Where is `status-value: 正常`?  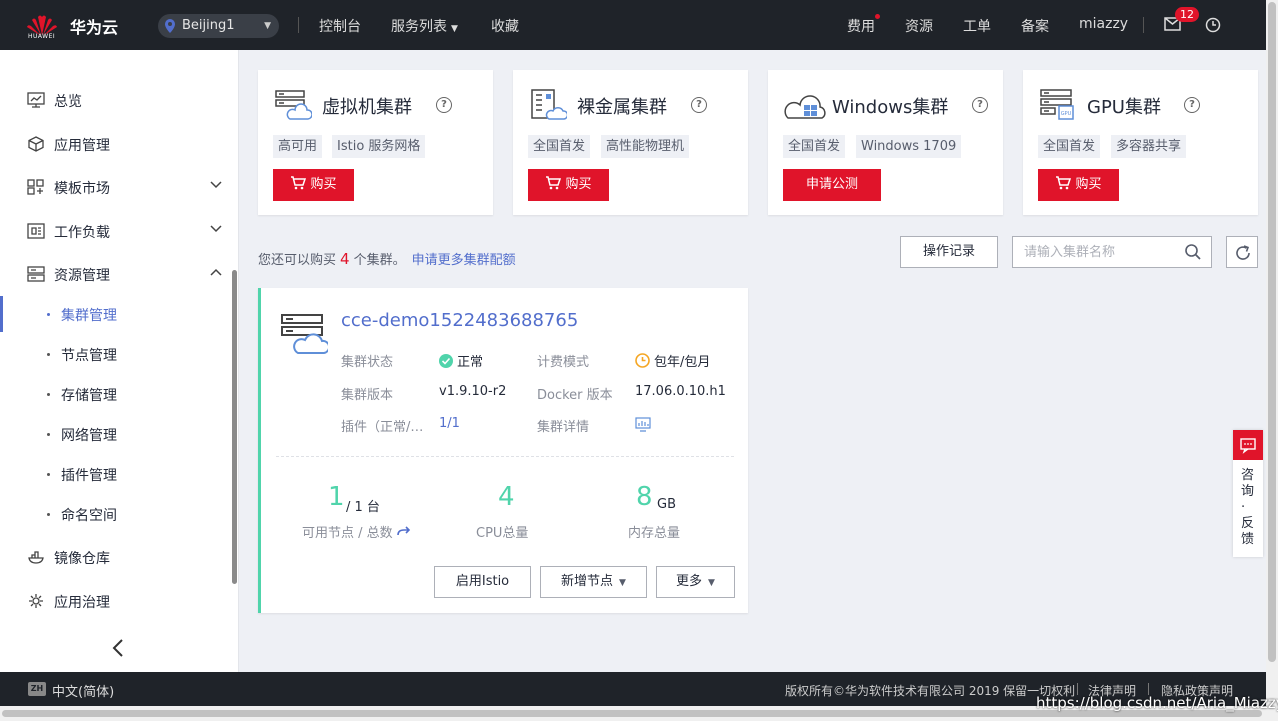 status-value: 正常 is located at coordinates (461, 360).